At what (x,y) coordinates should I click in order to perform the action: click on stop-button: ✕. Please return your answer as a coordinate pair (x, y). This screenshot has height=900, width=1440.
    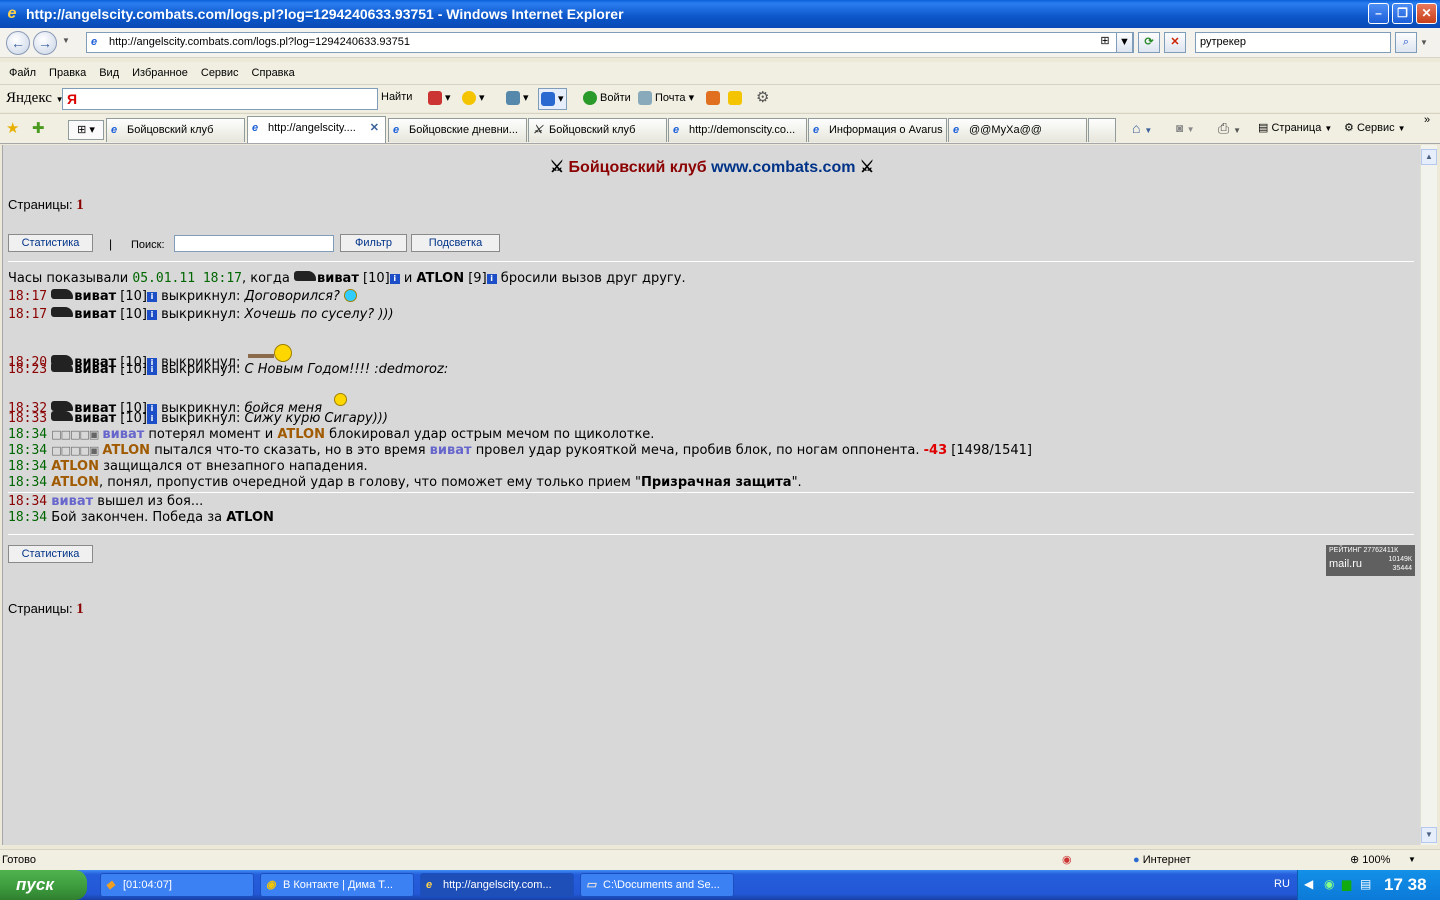
    Looking at the image, I should click on (1175, 42).